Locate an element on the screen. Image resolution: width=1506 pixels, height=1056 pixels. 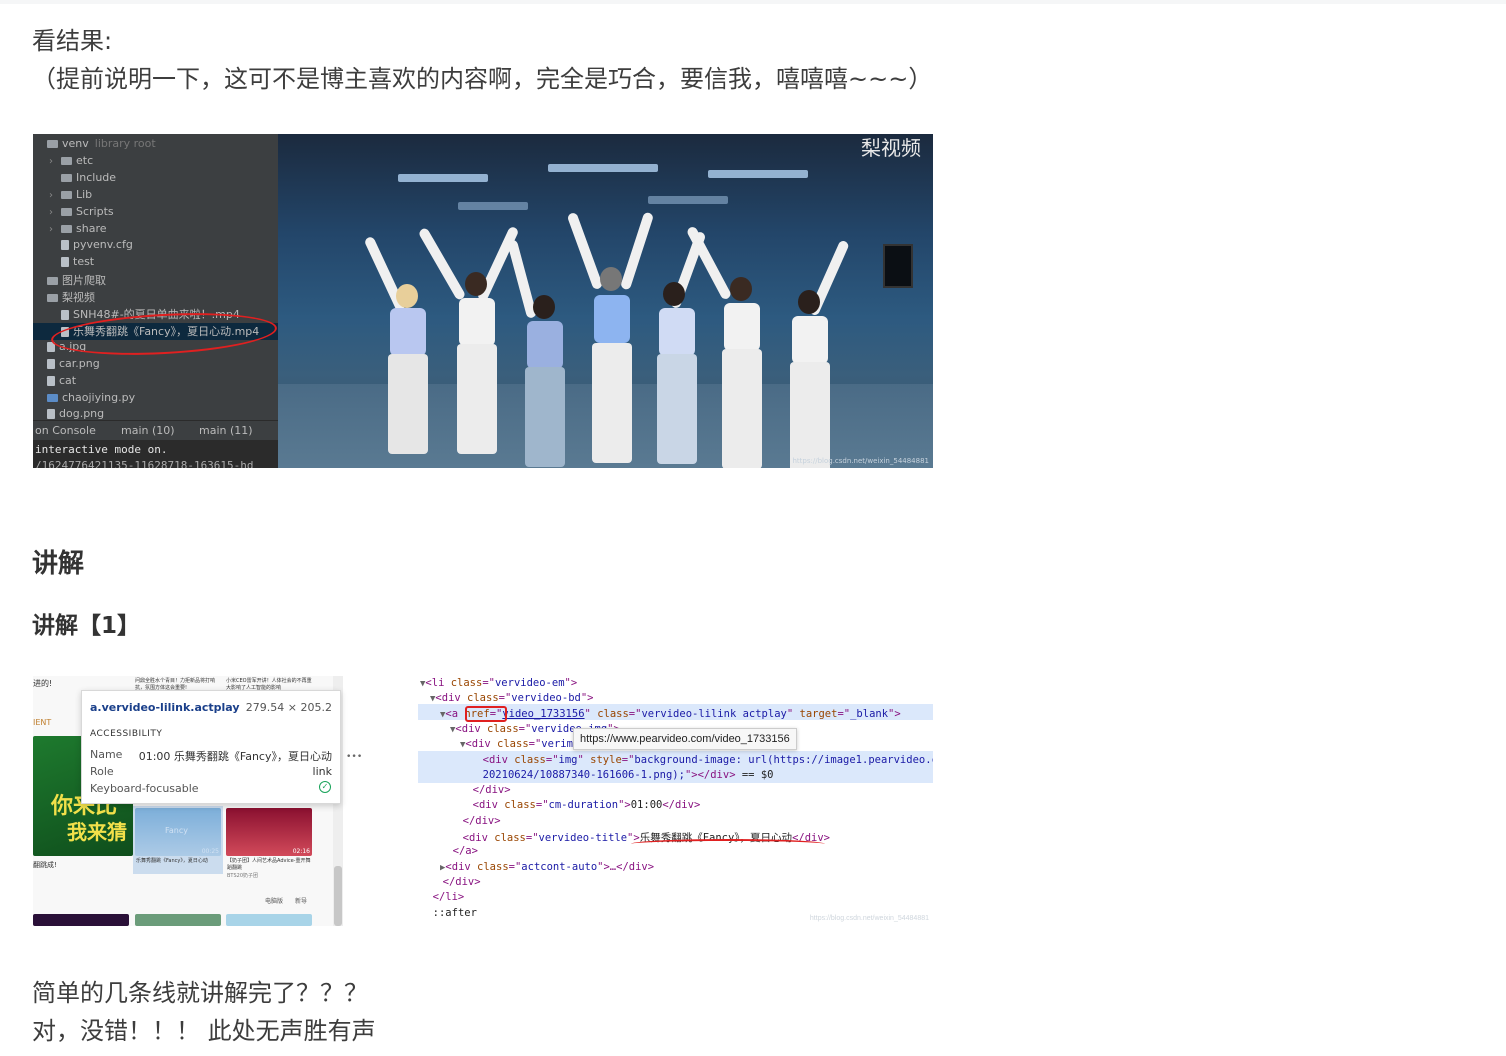
tree-item-label: etc is located at coordinates (85, 160).